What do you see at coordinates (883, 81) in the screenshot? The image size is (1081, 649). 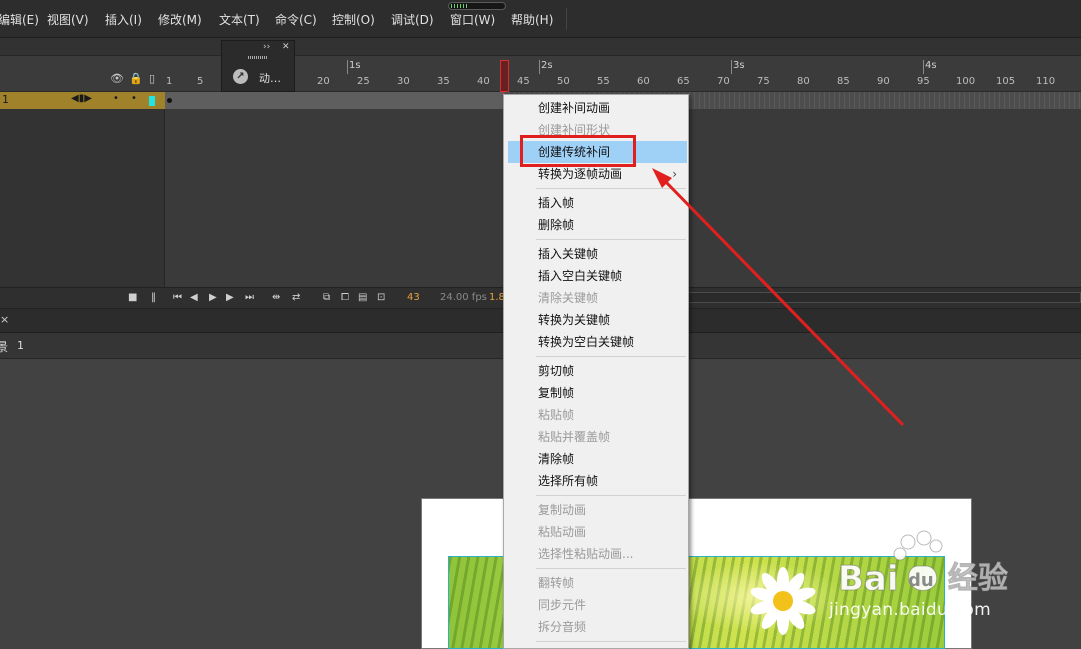 I see `frame-tick: 90` at bounding box center [883, 81].